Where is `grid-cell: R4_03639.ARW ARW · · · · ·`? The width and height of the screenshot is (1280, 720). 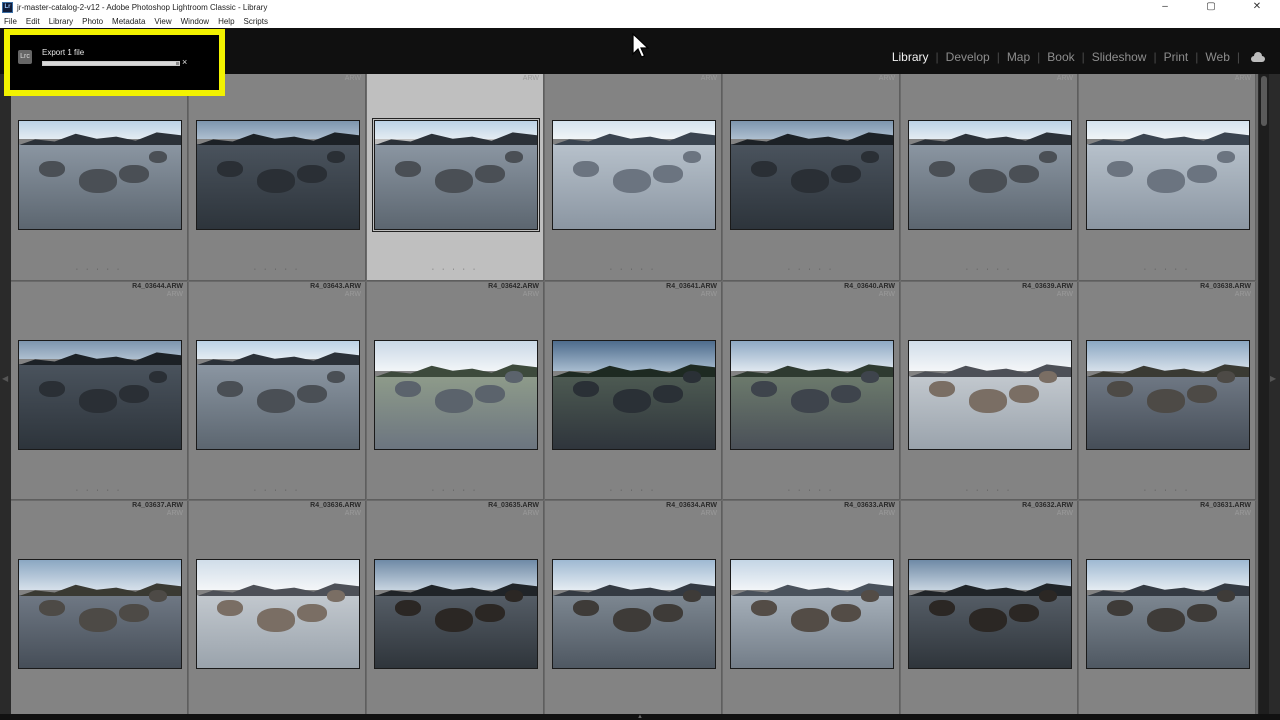 grid-cell: R4_03639.ARW ARW · · · · · is located at coordinates (989, 391).